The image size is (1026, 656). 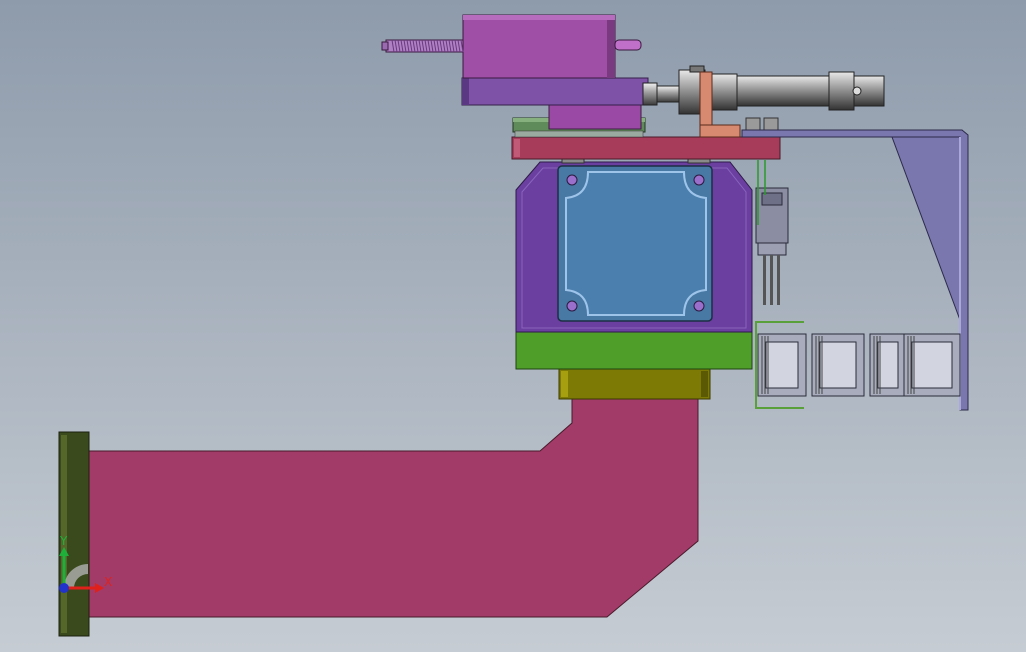 I want to click on cylinder-base-edge, so click(x=465, y=91).